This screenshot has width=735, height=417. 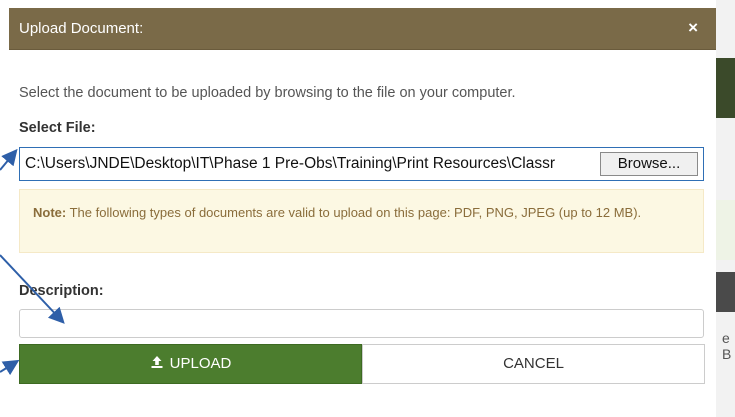 What do you see at coordinates (362, 29) in the screenshot?
I see `dialog-header: Upload Document: ×` at bounding box center [362, 29].